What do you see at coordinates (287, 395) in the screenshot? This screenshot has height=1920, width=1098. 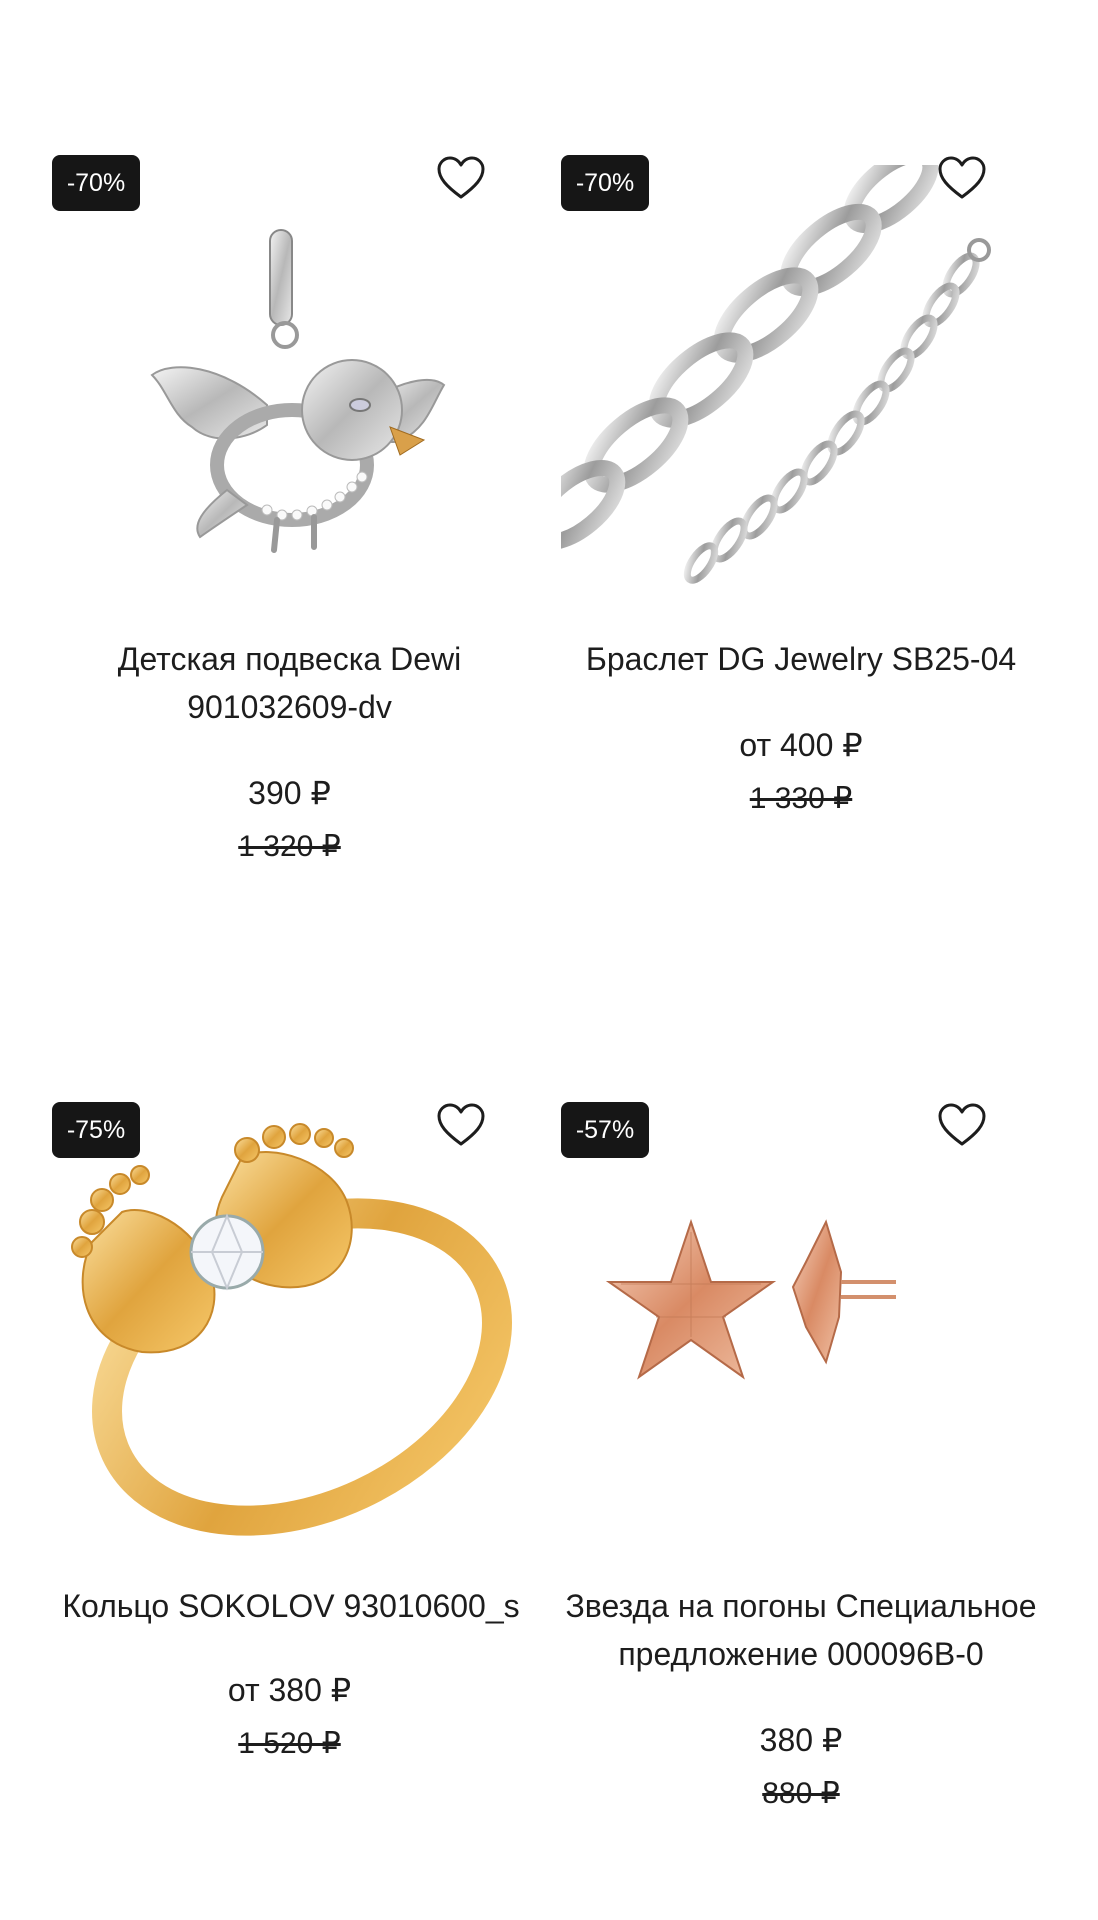 I see `bird-pendant-image` at bounding box center [287, 395].